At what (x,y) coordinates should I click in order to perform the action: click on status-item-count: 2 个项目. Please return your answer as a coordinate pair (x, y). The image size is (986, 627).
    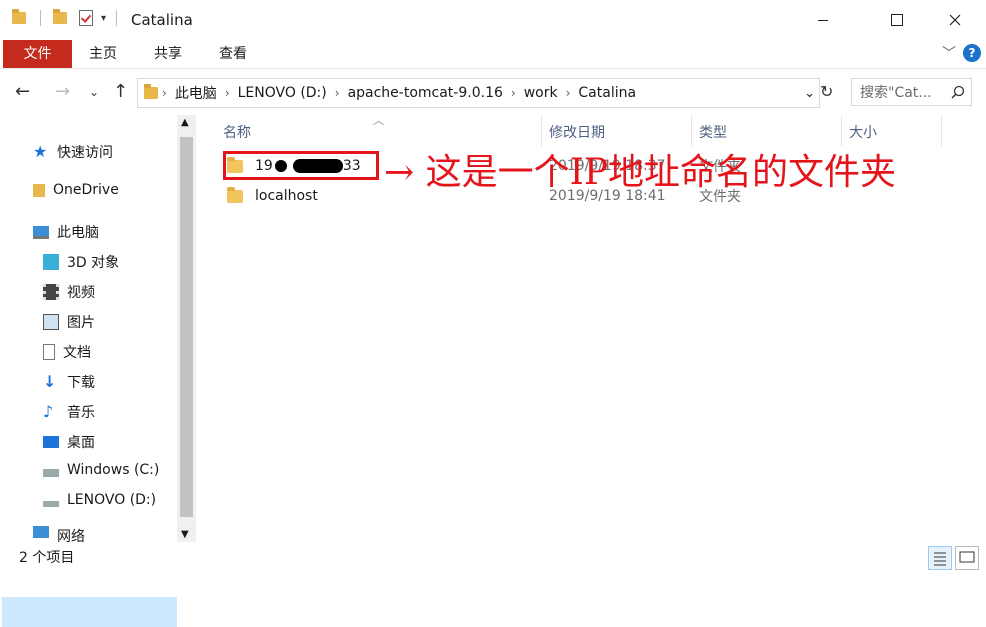
    Looking at the image, I should click on (47, 558).